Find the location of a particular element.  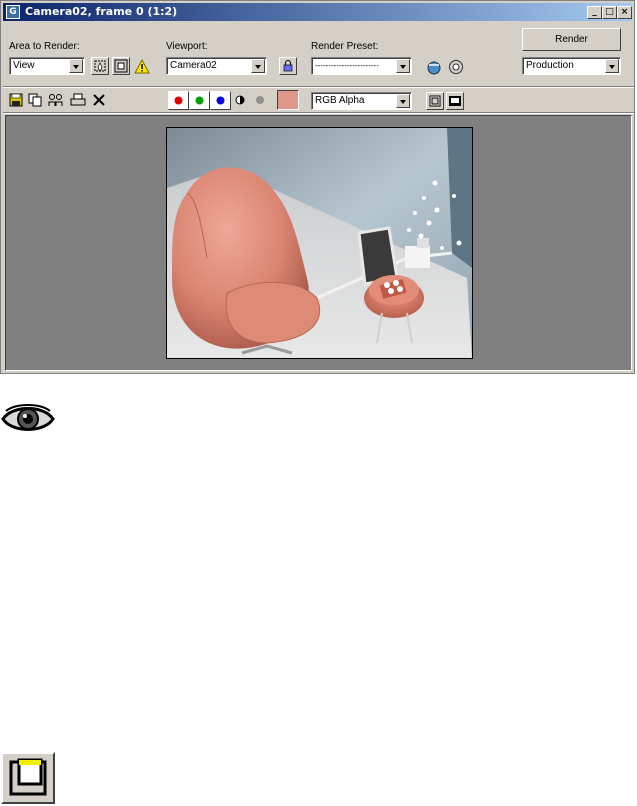

blue-dot-icon is located at coordinates (220, 100).